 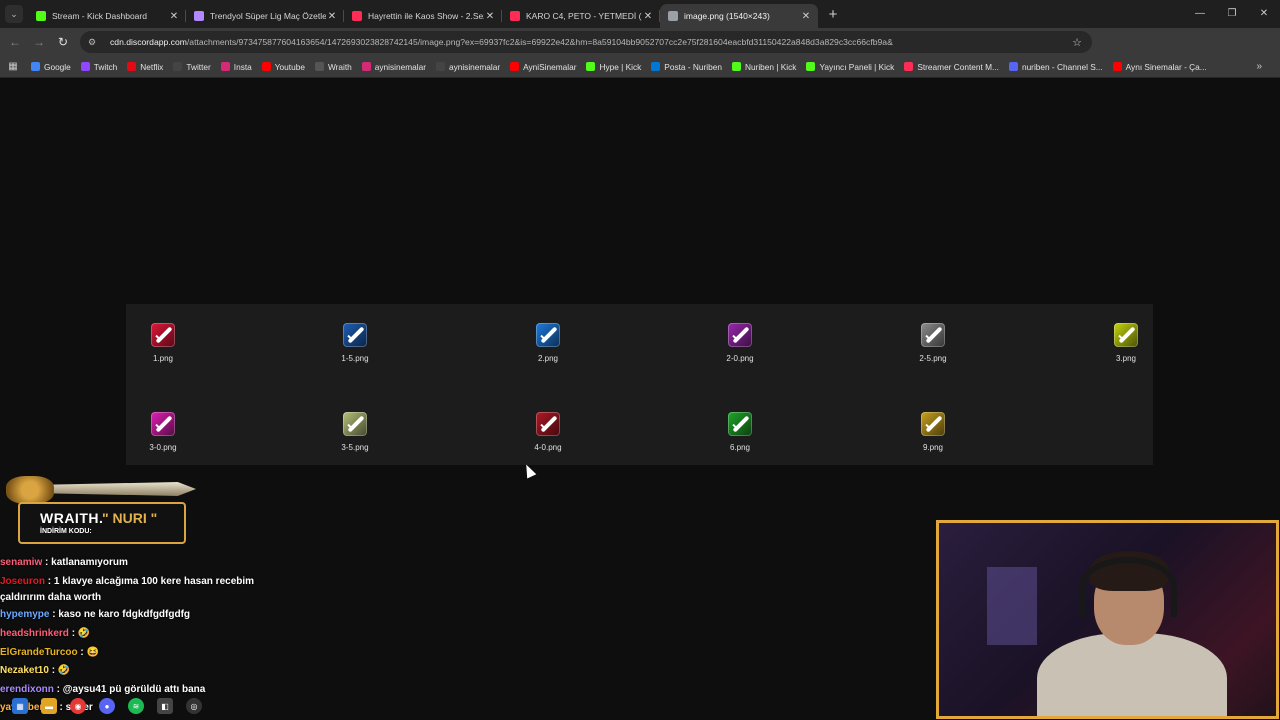 I want to click on bookmark-label: aynisinemalar, so click(x=474, y=66).